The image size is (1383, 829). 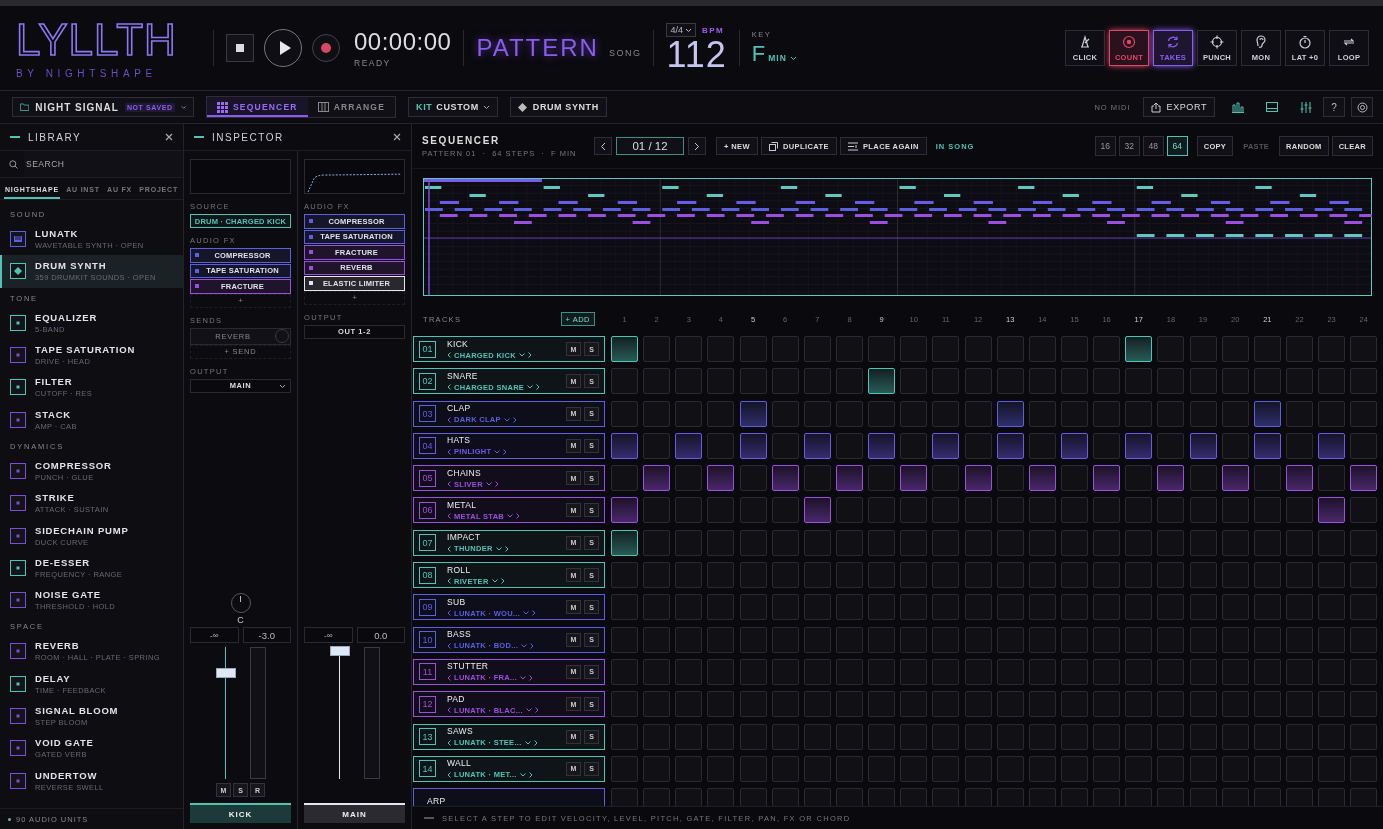 What do you see at coordinates (1178, 107) in the screenshot?
I see `export-button: EXPORT` at bounding box center [1178, 107].